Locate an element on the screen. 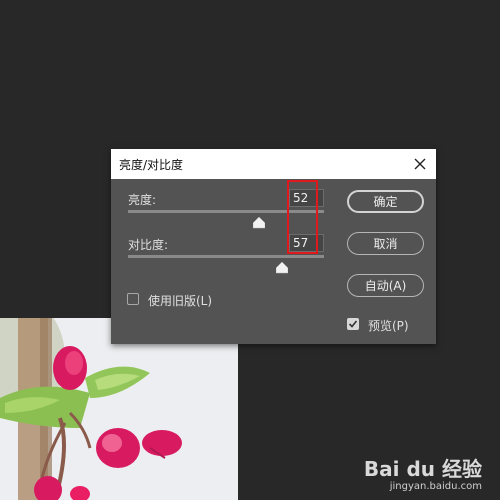 Image resolution: width=500 pixels, height=500 pixels. contrast-slider-thumb is located at coordinates (282, 266).